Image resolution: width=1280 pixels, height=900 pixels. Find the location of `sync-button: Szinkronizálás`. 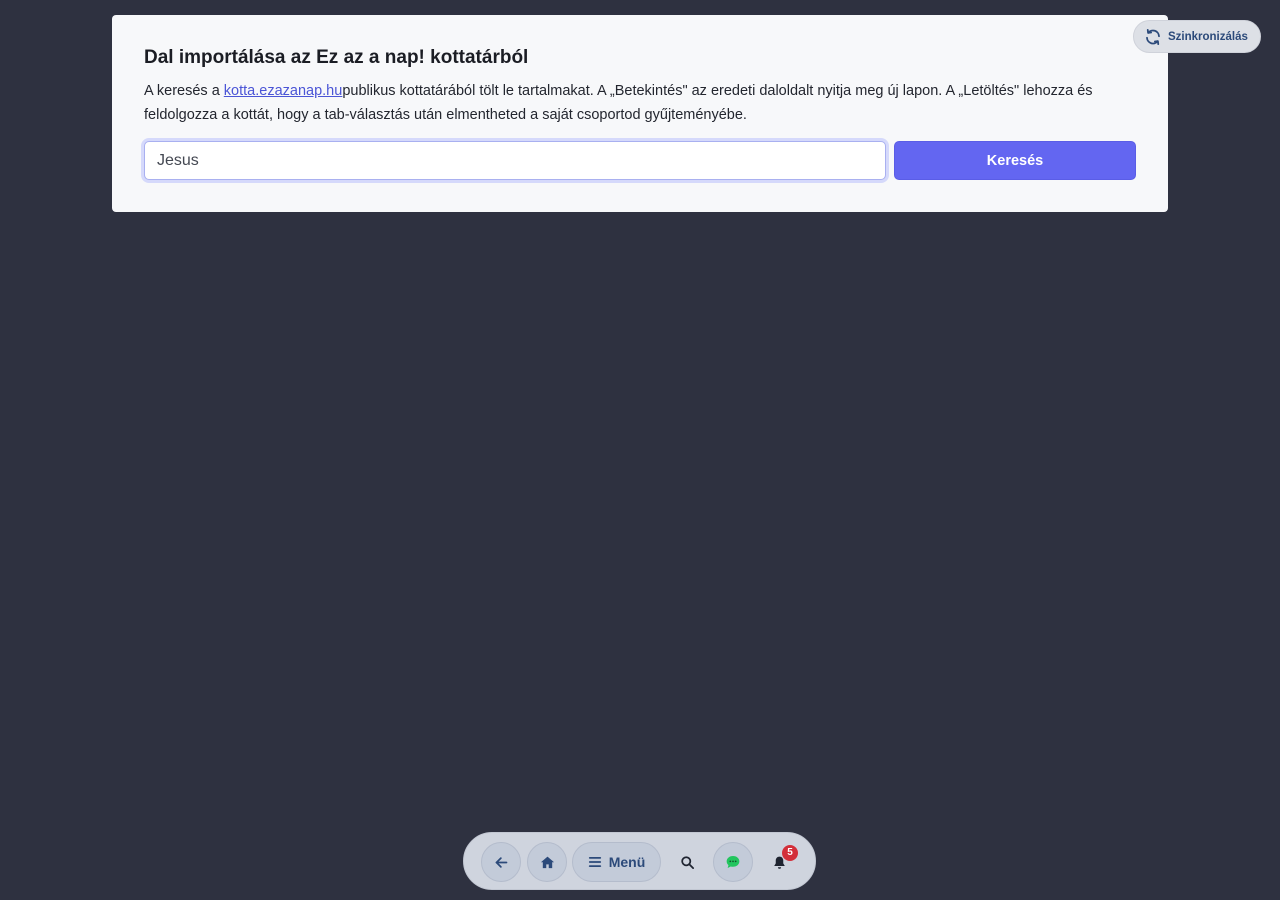

sync-button: Szinkronizálás is located at coordinates (1197, 36).